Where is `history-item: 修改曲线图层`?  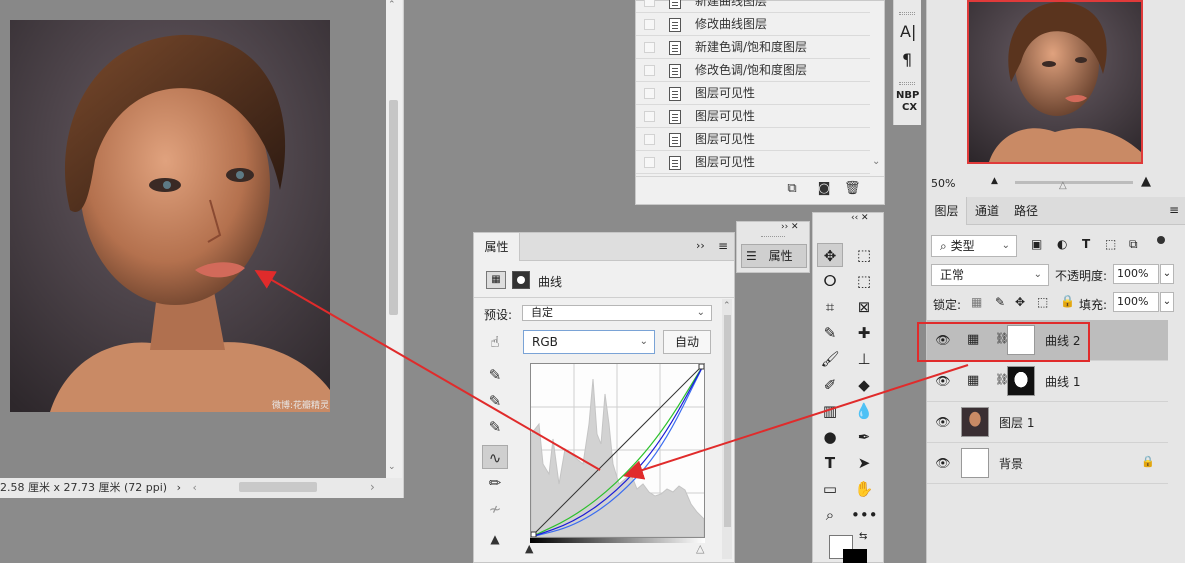 history-item: 修改曲线图层 is located at coordinates (753, 24).